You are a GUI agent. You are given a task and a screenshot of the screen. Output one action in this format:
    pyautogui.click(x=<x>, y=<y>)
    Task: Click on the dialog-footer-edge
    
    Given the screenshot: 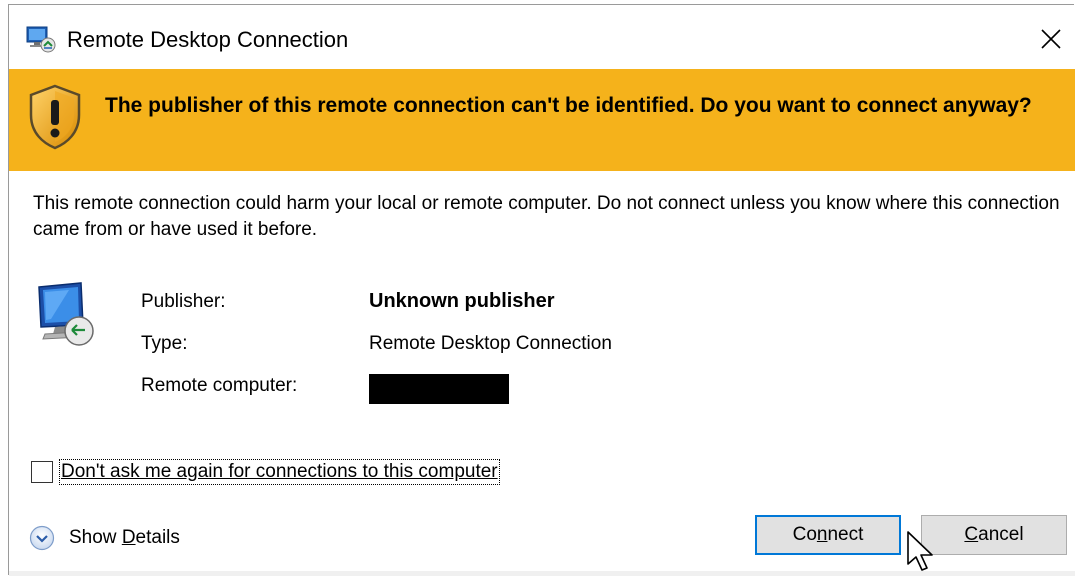 What is the action you would take?
    pyautogui.click(x=542, y=573)
    